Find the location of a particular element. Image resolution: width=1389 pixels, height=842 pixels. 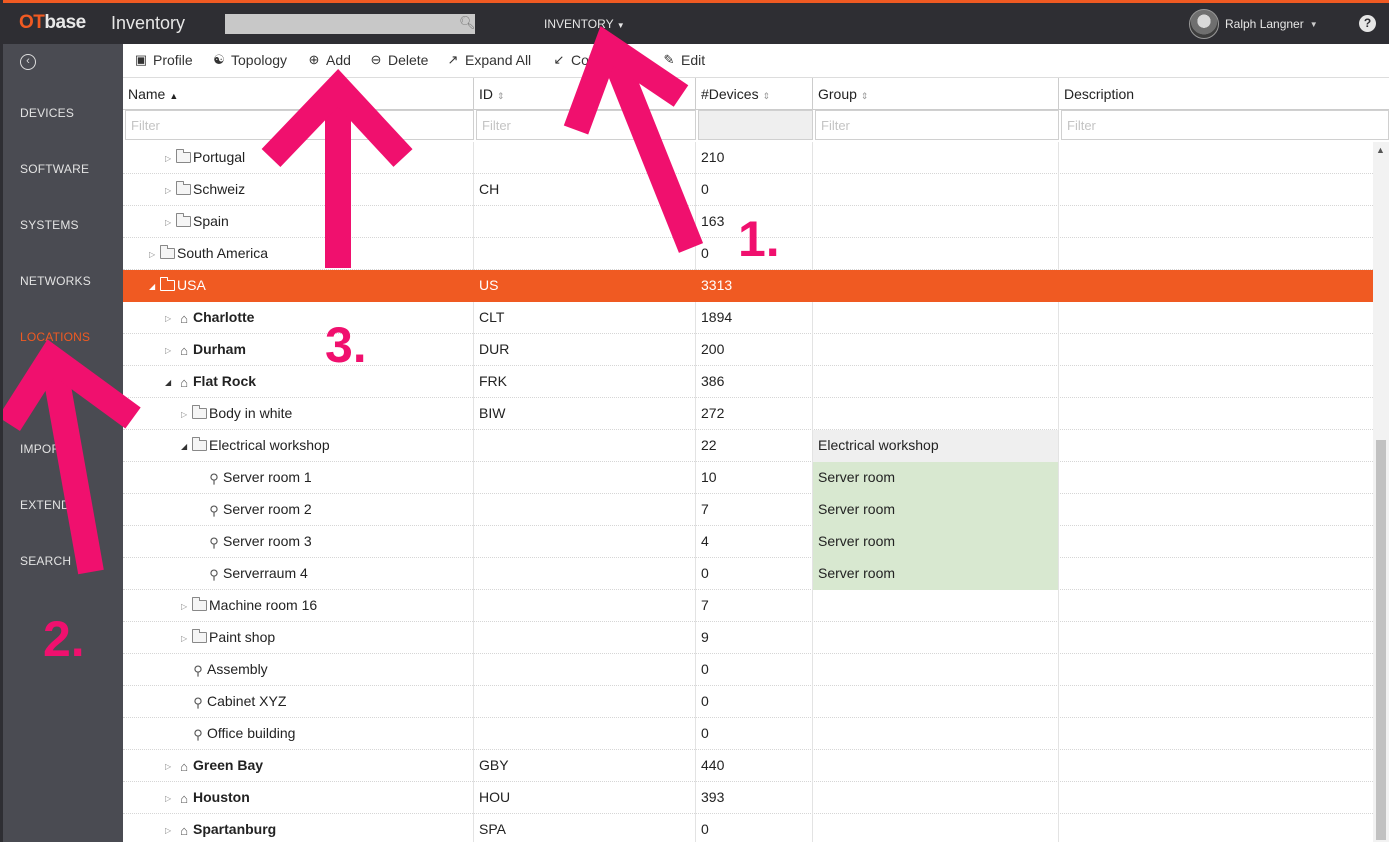

row-name: Green Bay is located at coordinates (228, 765).